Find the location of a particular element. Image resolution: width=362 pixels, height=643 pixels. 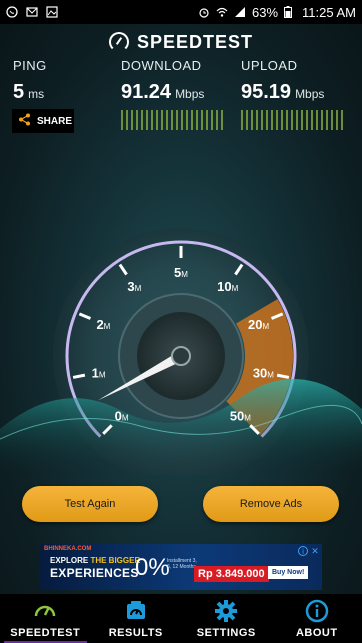

ad-info-icon: i is located at coordinates (303, 551).